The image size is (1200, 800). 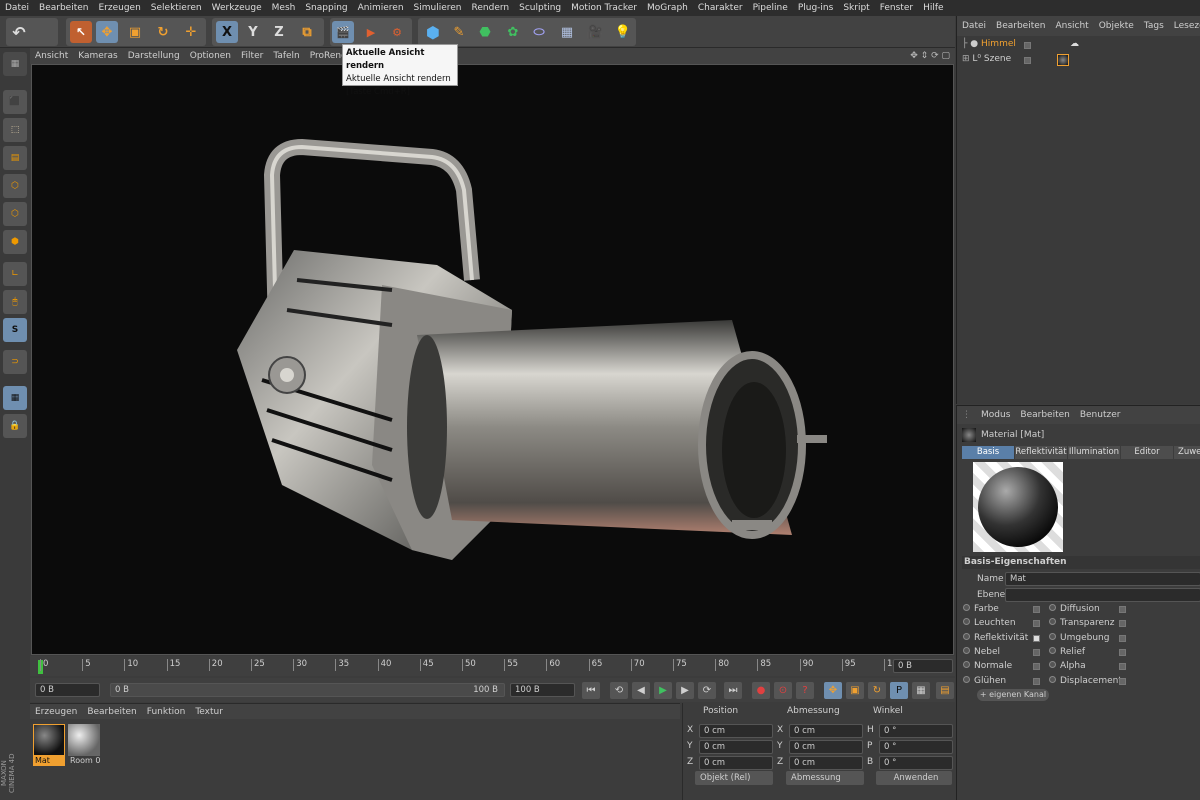 I want to click on object-menu-item: Datei, so click(x=974, y=26).